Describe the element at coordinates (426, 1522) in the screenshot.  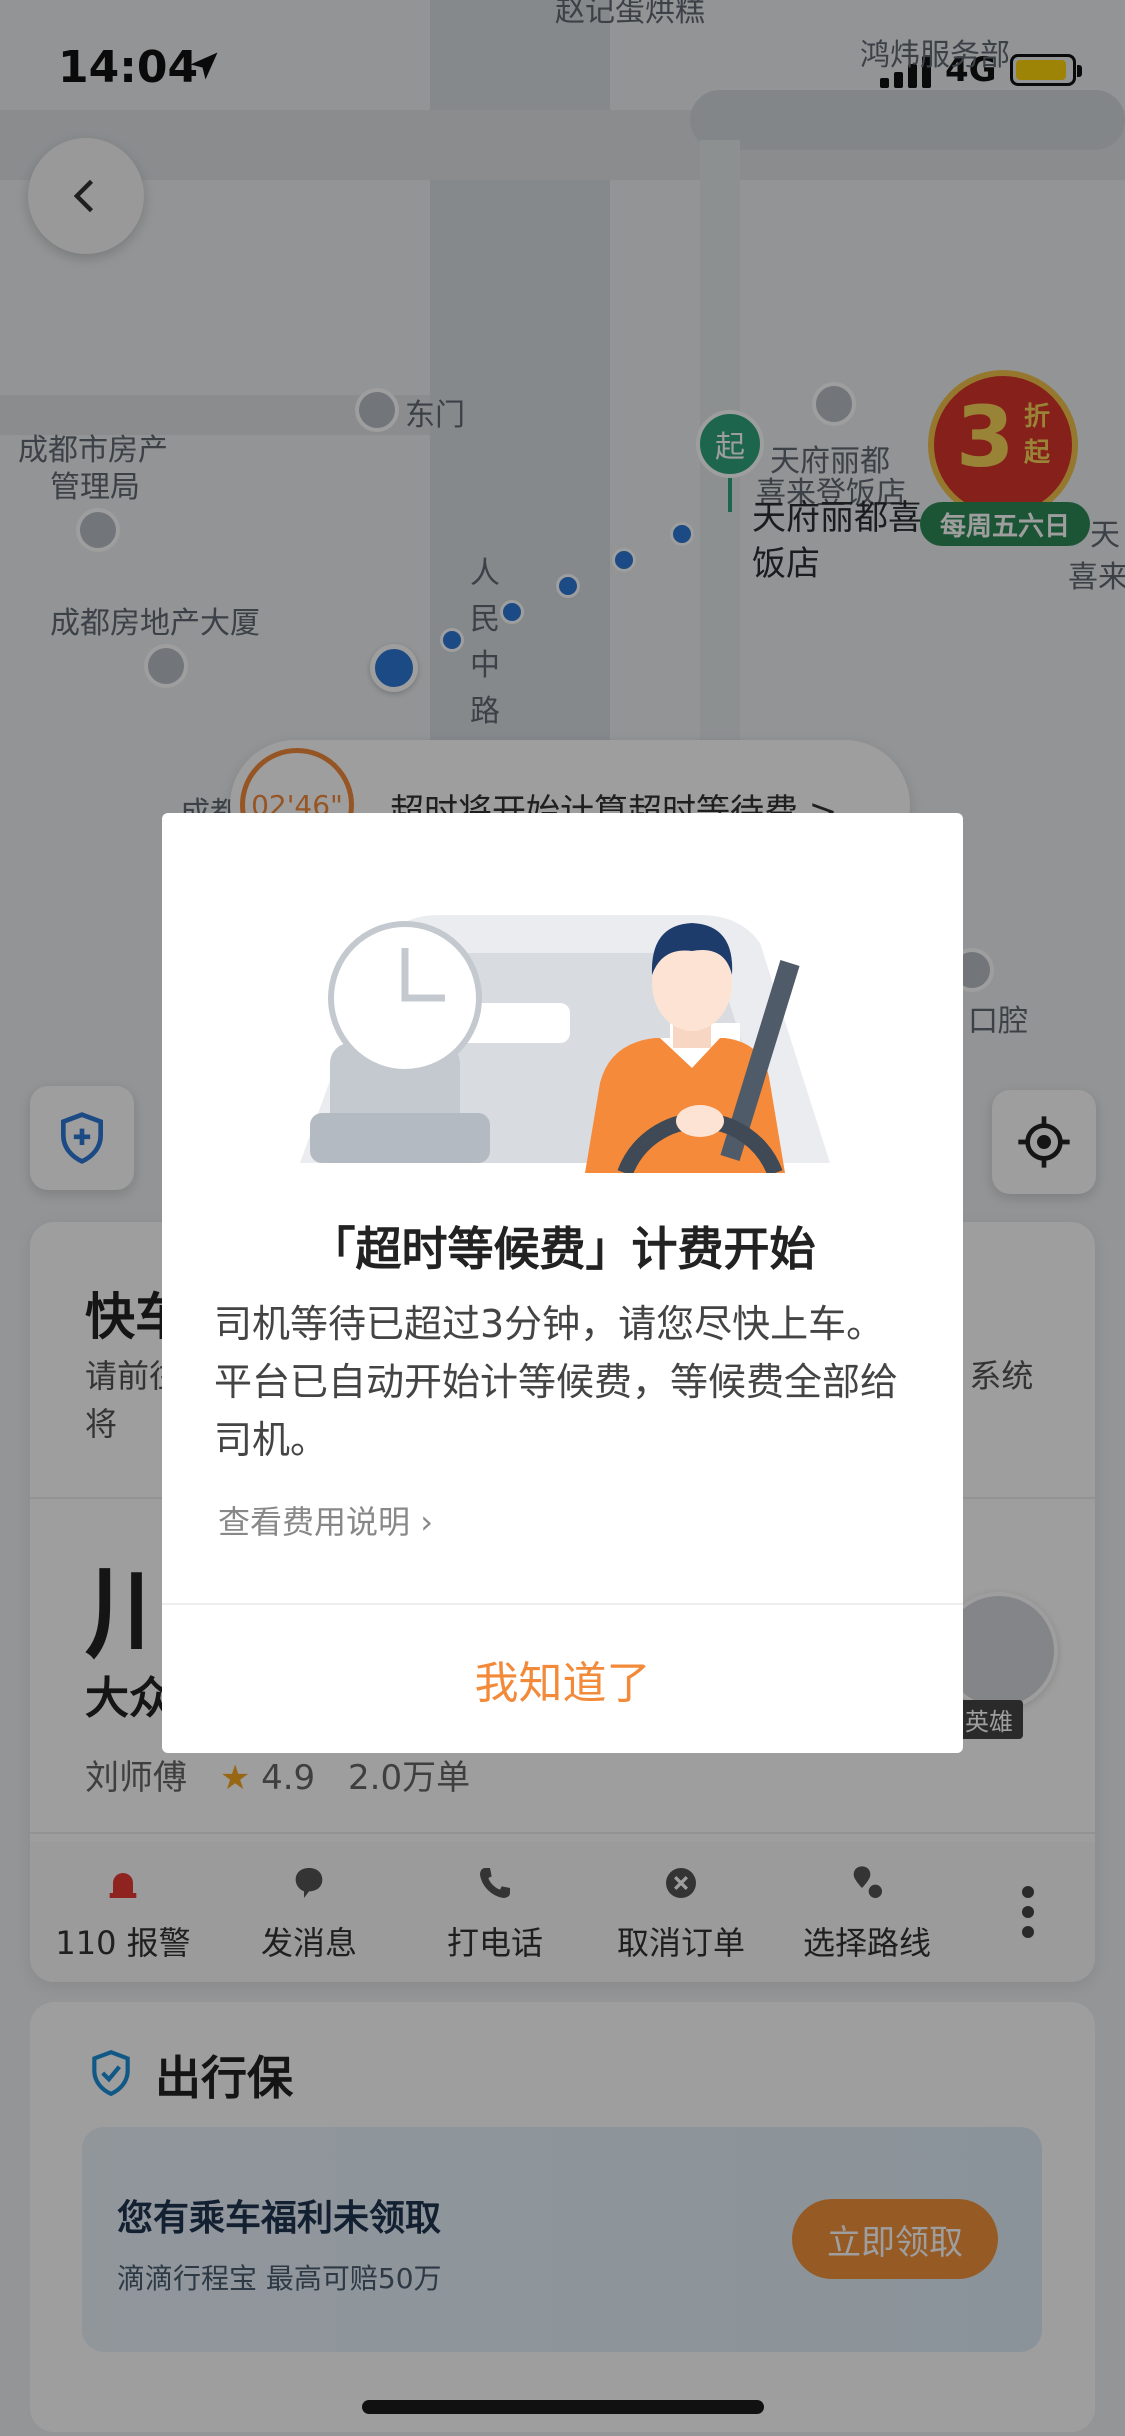
I see `chevron-right-icon: ›` at that location.